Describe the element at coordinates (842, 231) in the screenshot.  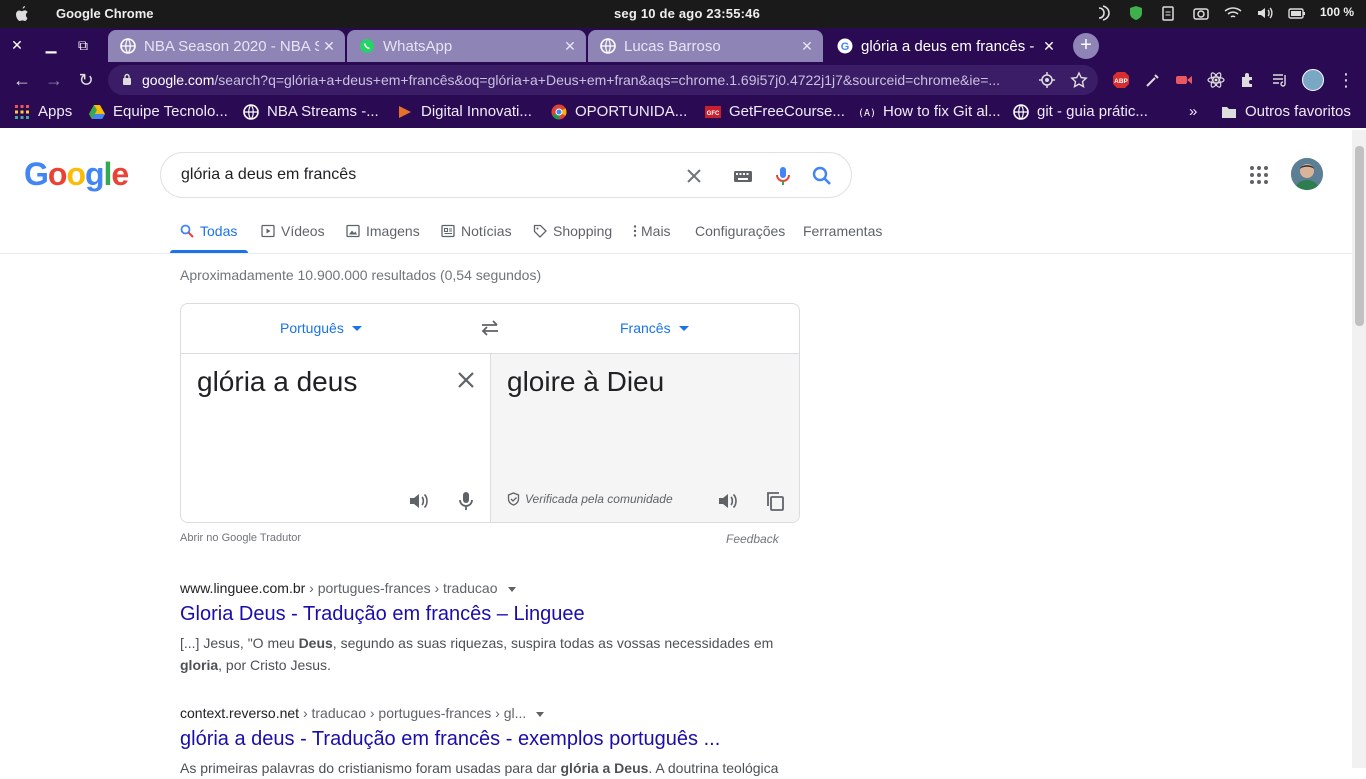
I see `tab-ferramentas: Ferramentas` at that location.